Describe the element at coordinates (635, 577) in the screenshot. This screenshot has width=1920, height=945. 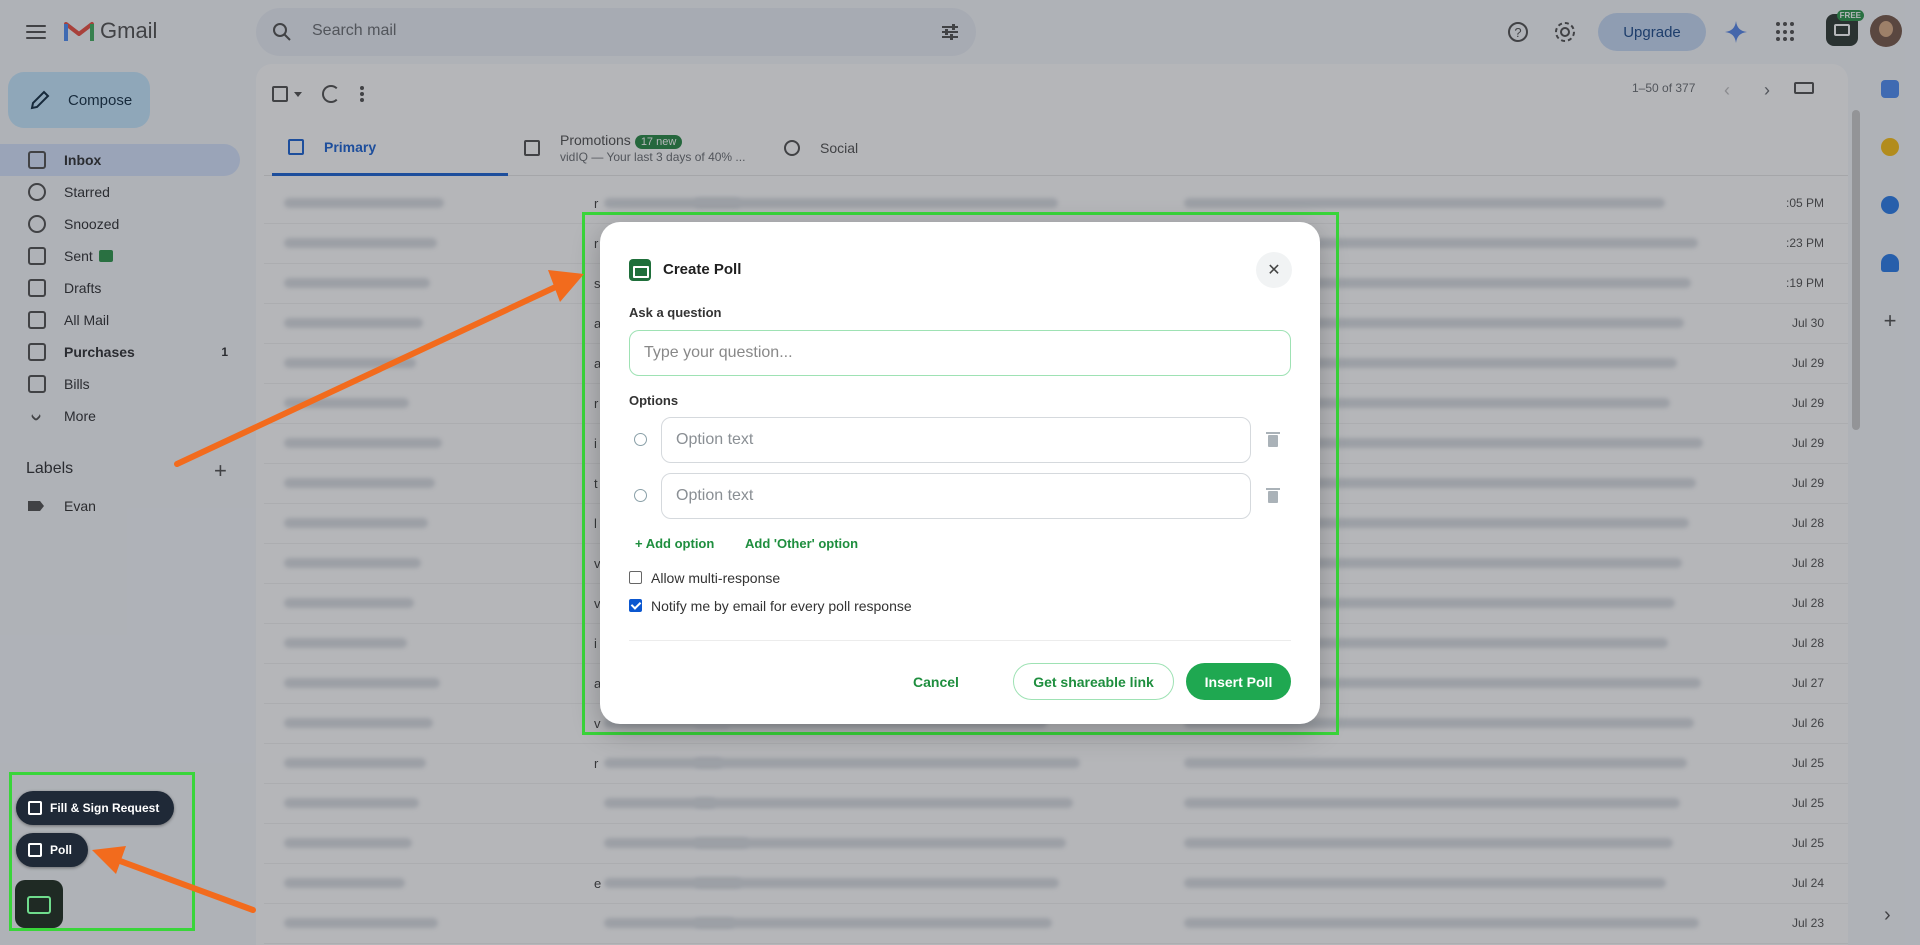
I see `allow-multi-response-checkbox` at that location.